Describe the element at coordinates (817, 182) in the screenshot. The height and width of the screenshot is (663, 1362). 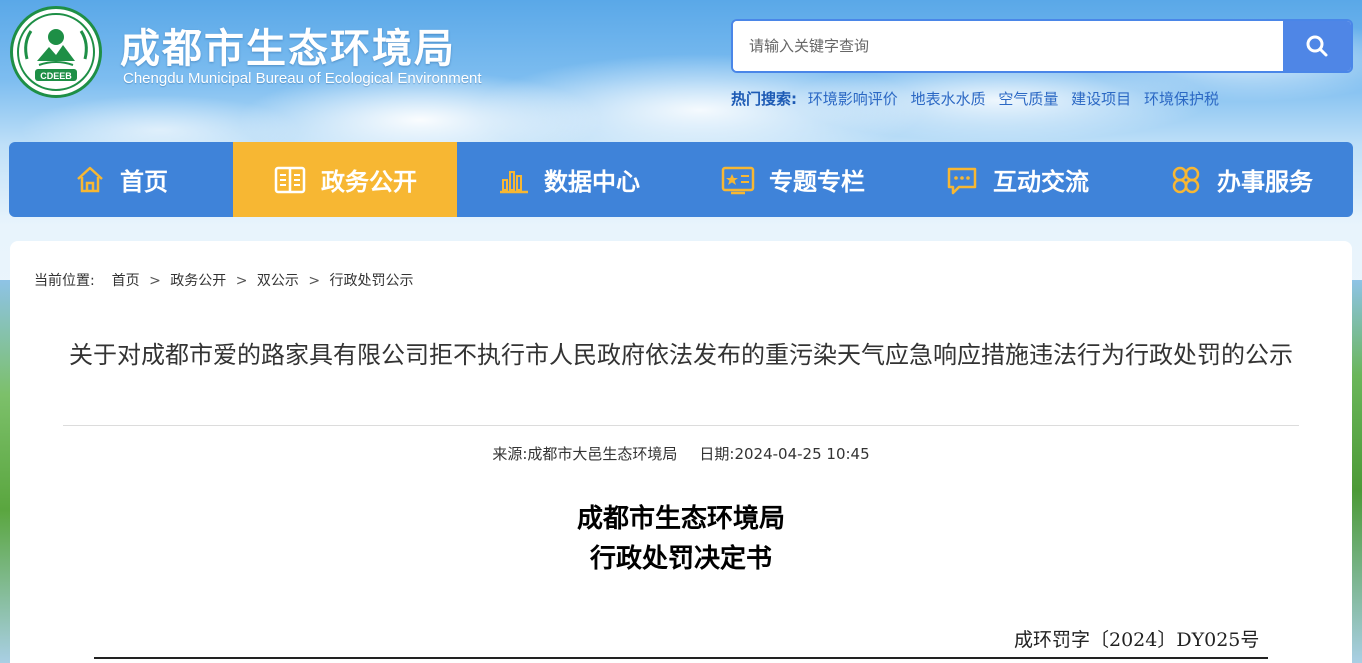
I see `nav-label: 专题专栏` at that location.